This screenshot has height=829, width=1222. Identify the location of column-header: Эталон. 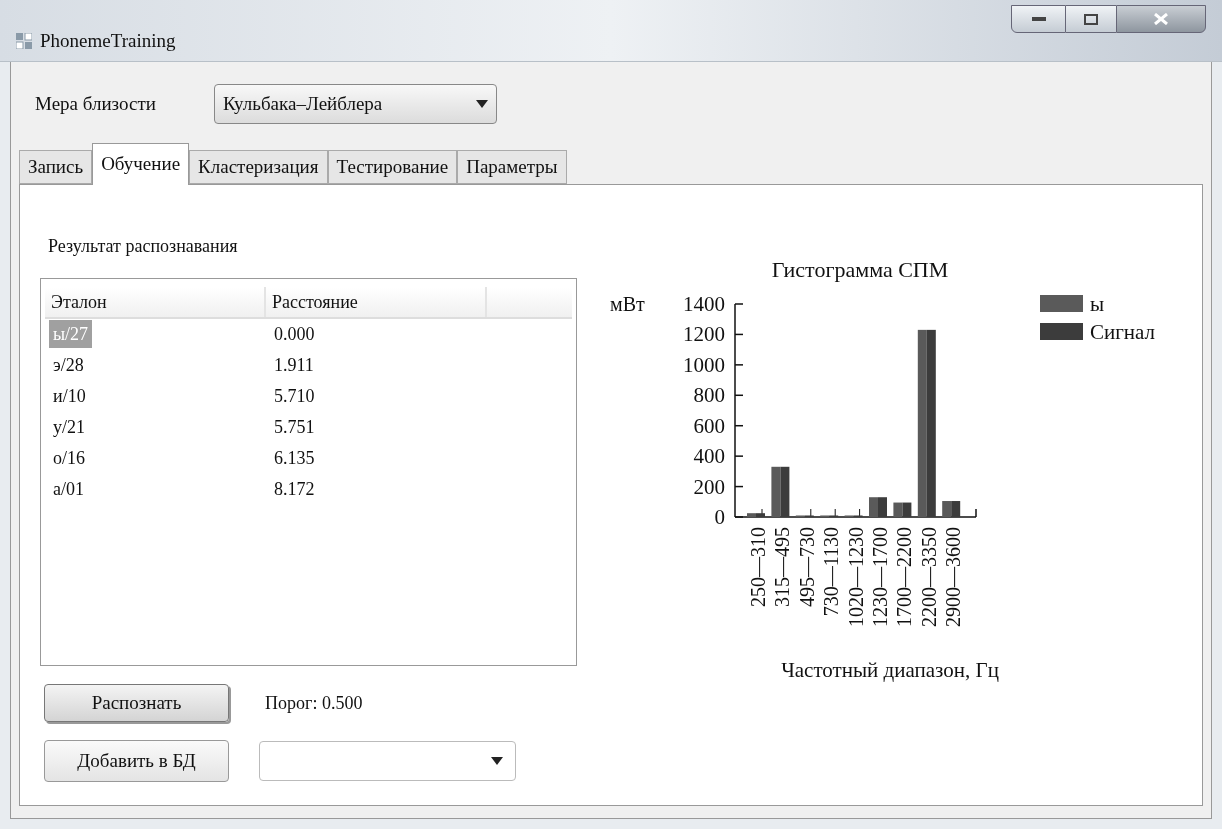
(155, 302).